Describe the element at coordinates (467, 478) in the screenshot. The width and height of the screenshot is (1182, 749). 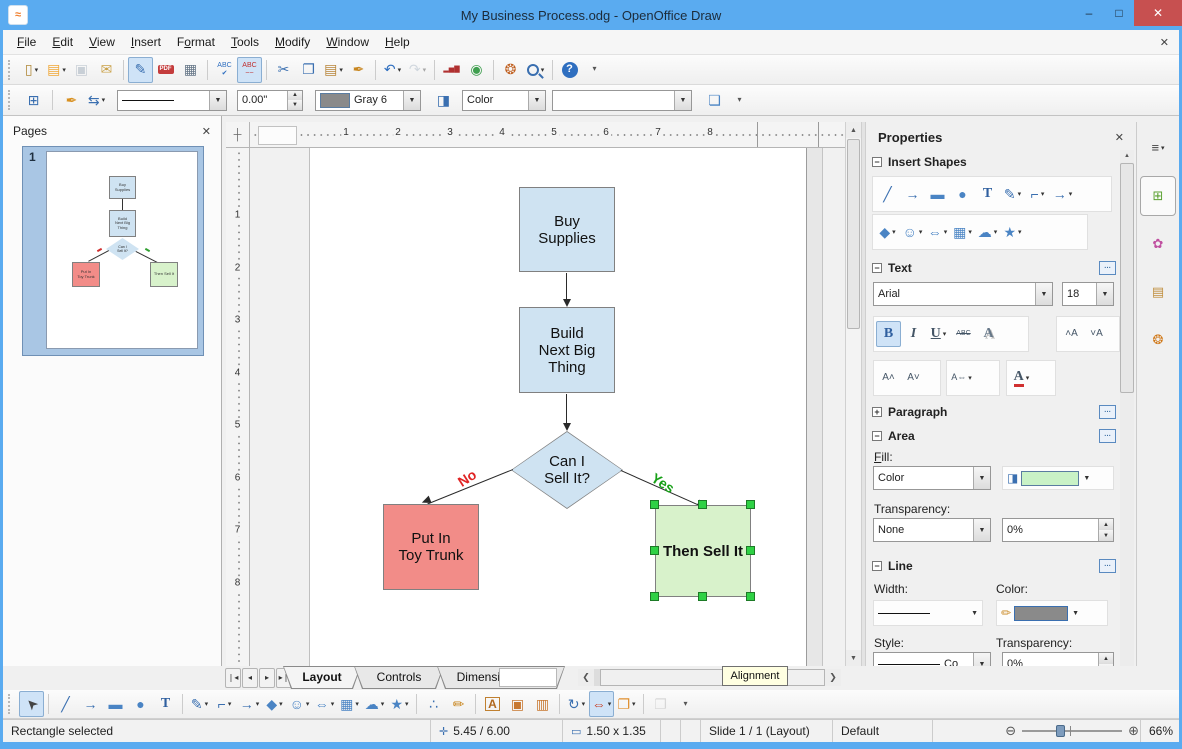
I see `edge-label-no: No` at that location.